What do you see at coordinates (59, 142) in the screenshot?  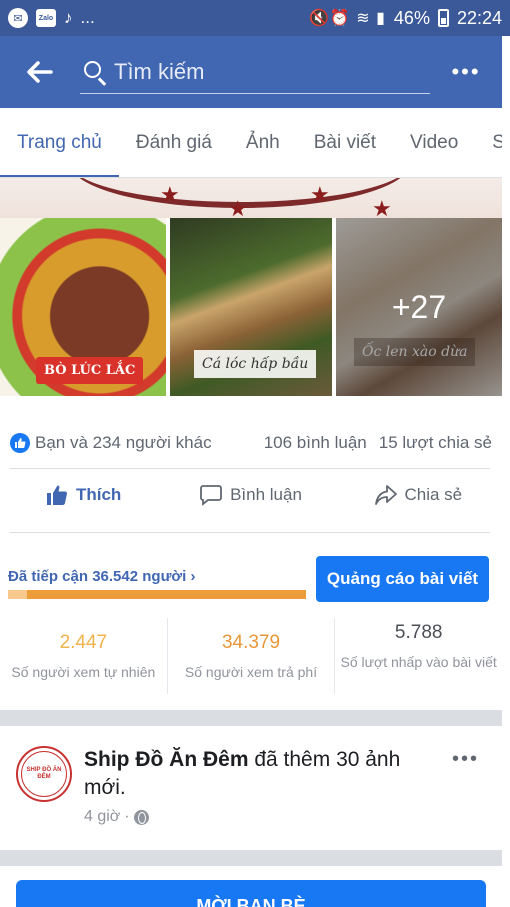 I see `tab-home: Trang chủ` at bounding box center [59, 142].